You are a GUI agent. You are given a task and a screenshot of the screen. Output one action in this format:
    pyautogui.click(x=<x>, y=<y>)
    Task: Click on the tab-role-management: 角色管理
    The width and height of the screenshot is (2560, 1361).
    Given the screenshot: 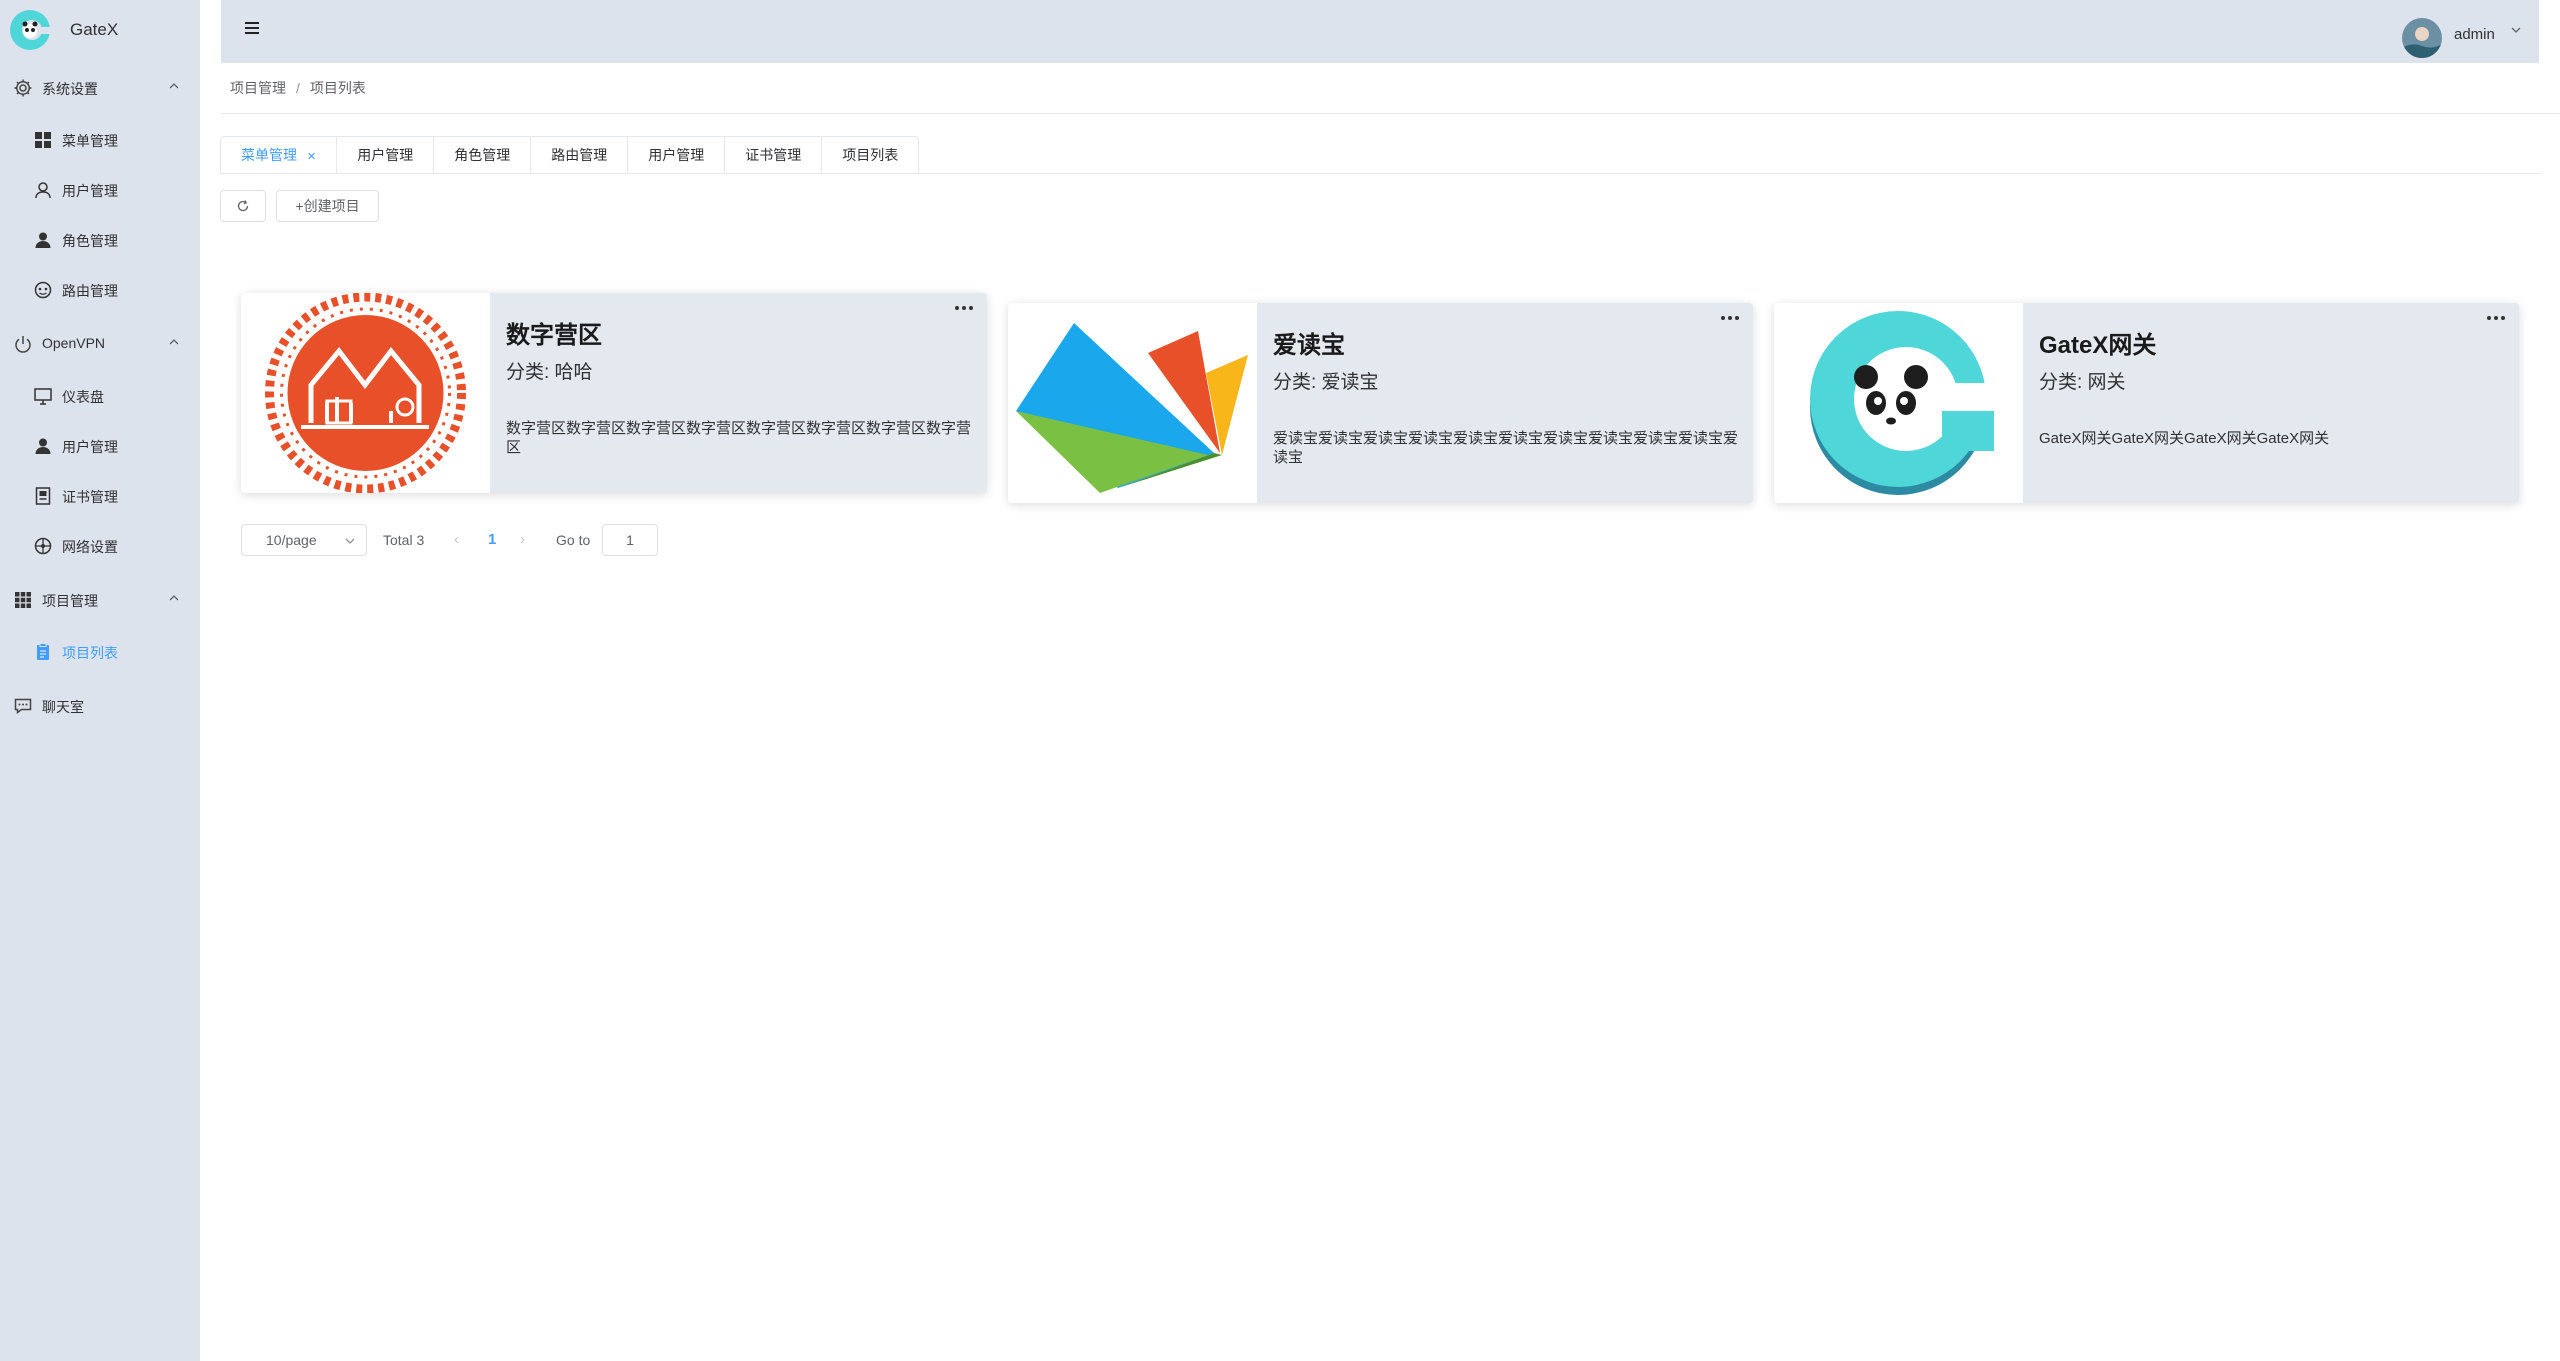 What is the action you would take?
    pyautogui.click(x=481, y=155)
    